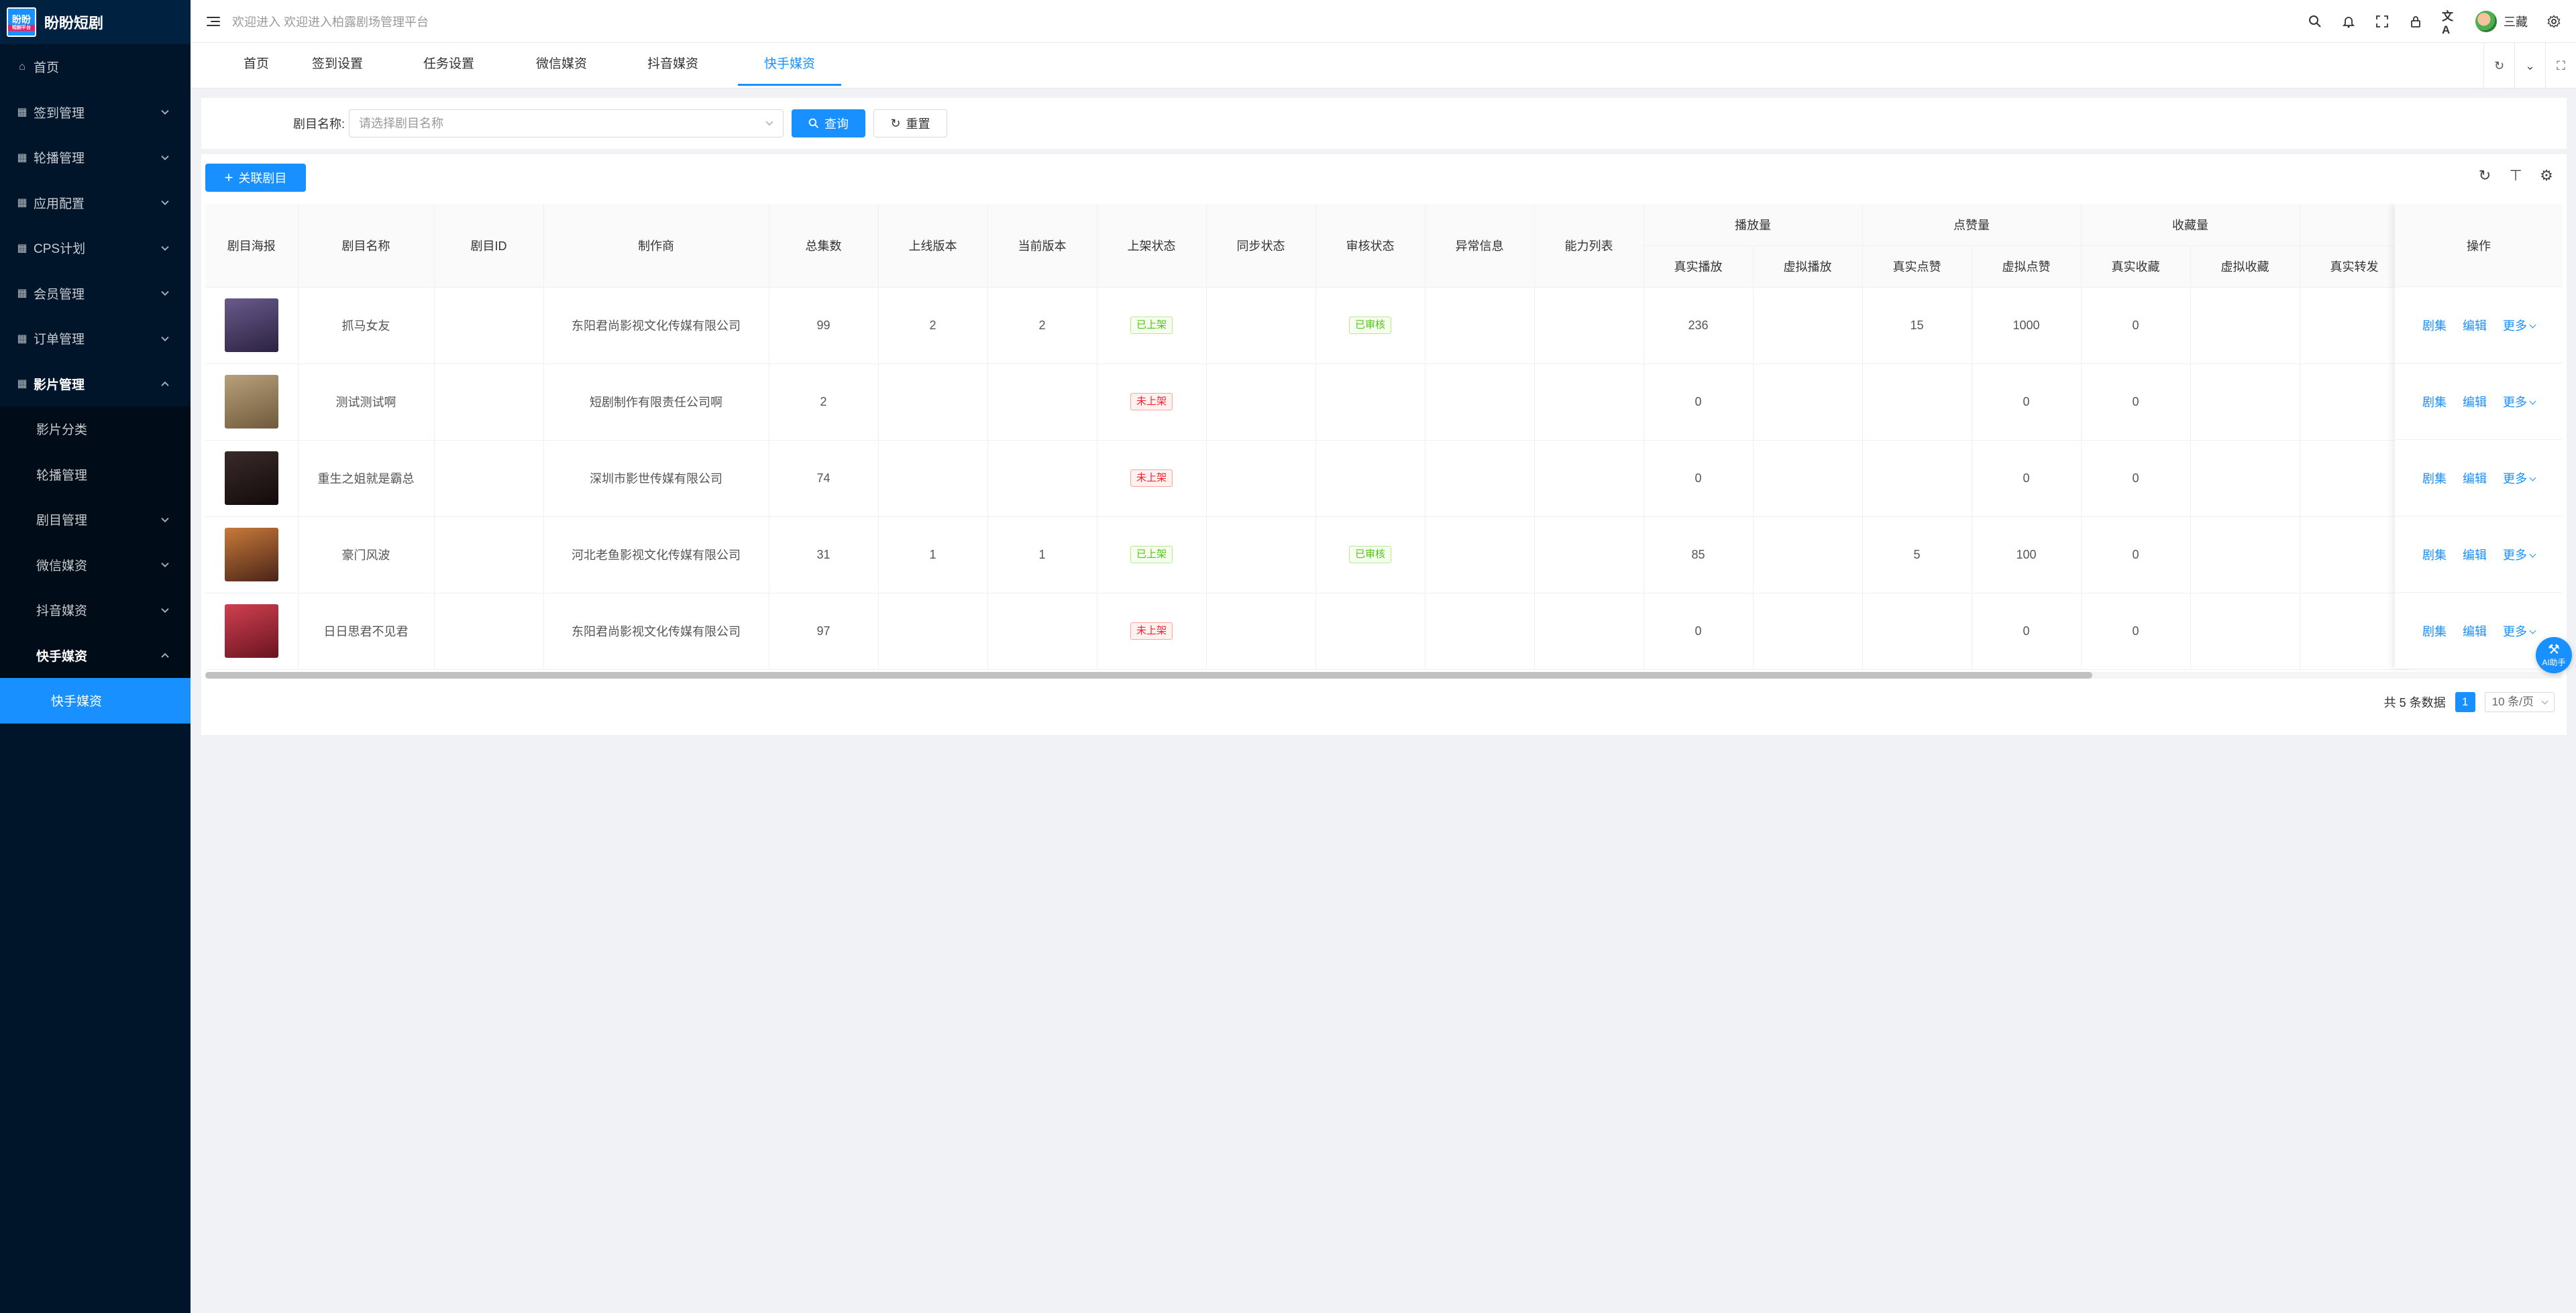  Describe the element at coordinates (165, 609) in the screenshot. I see `chevron-down-icon` at that location.